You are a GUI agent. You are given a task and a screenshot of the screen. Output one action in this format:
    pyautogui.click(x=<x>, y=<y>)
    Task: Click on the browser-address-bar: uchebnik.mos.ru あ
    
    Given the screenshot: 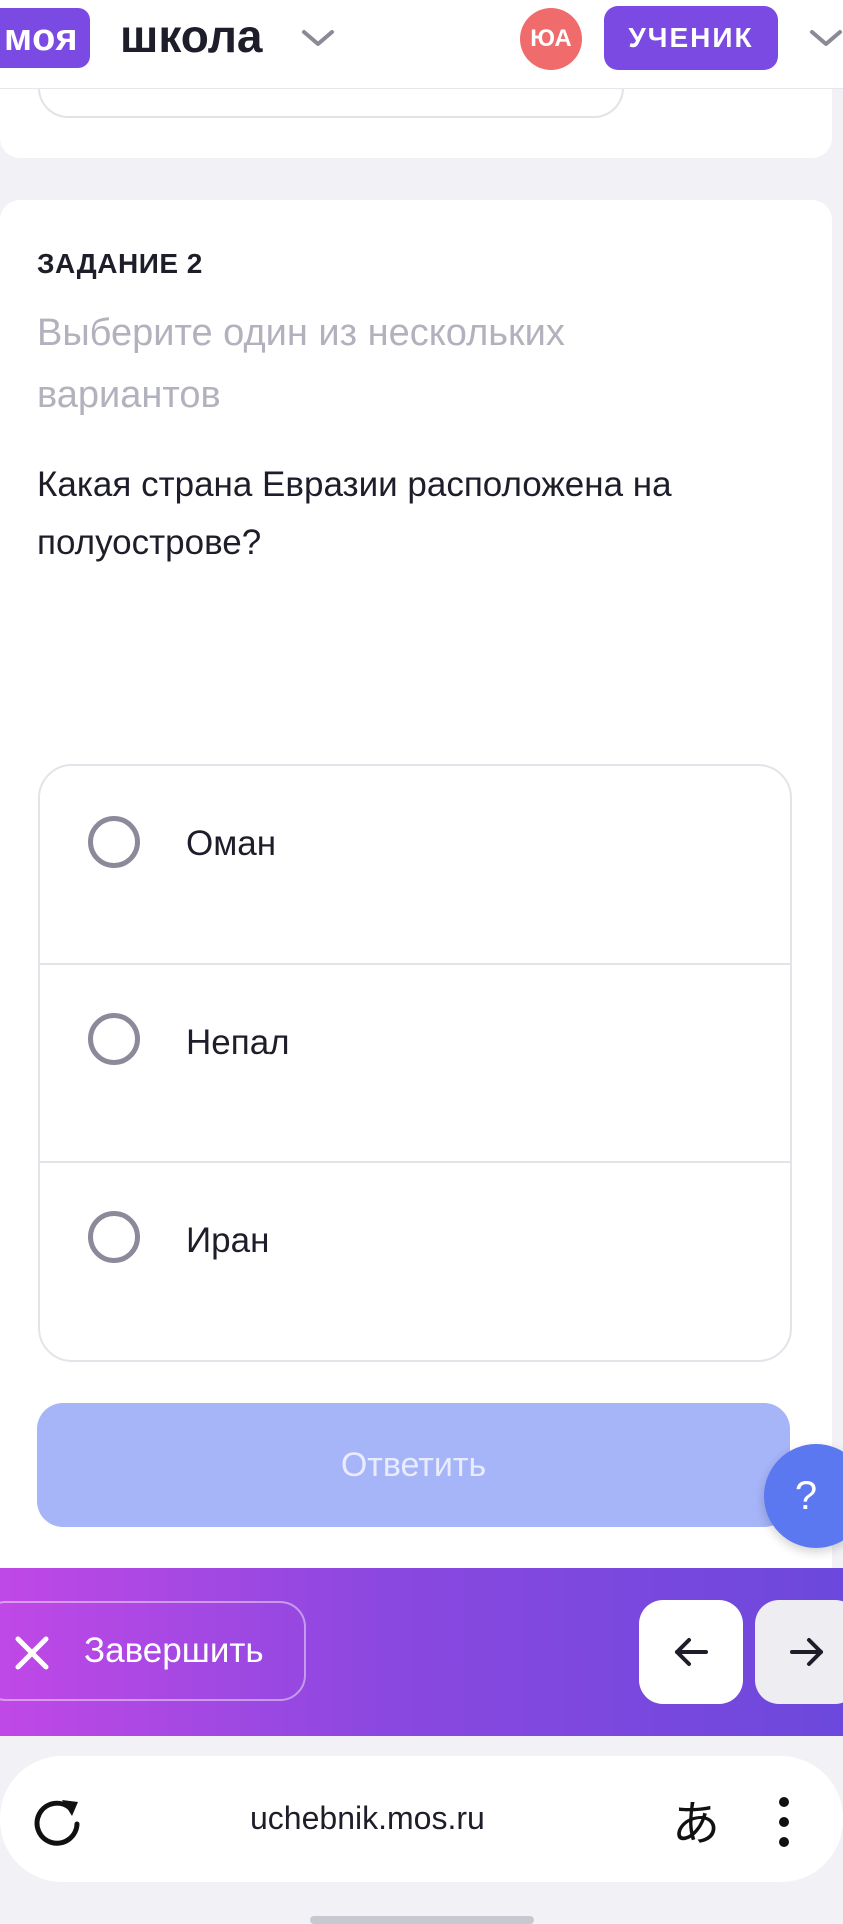 What is the action you would take?
    pyautogui.click(x=421, y=1819)
    